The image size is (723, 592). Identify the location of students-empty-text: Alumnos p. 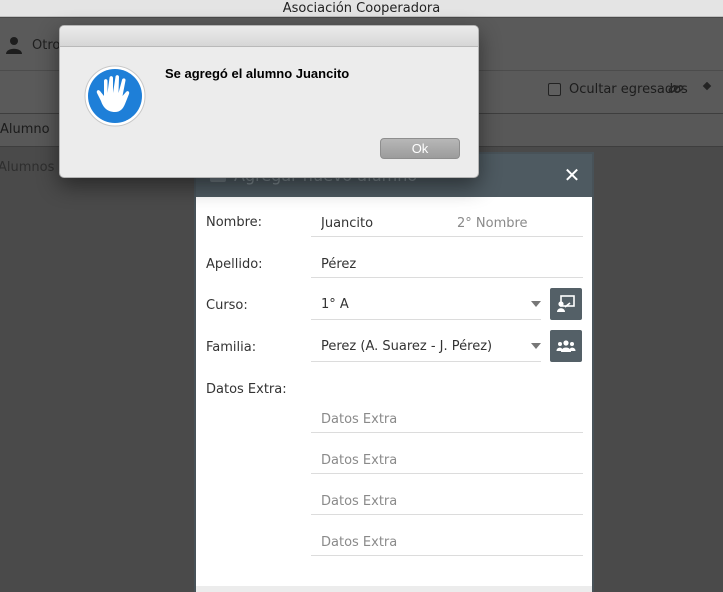
(33, 167).